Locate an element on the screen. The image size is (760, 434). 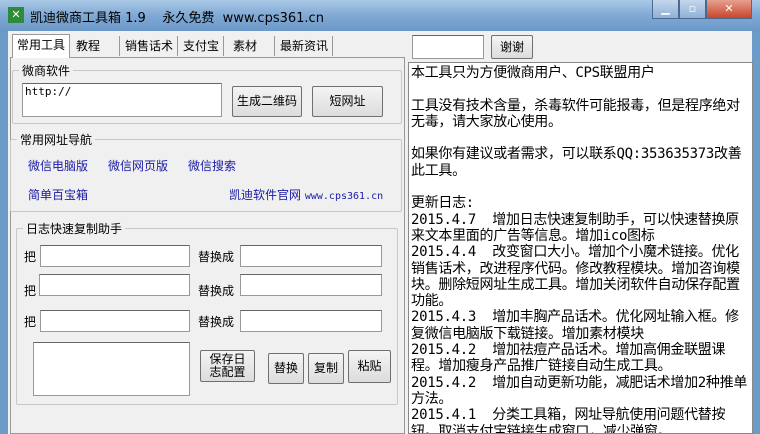
thanks-input is located at coordinates (448, 47).